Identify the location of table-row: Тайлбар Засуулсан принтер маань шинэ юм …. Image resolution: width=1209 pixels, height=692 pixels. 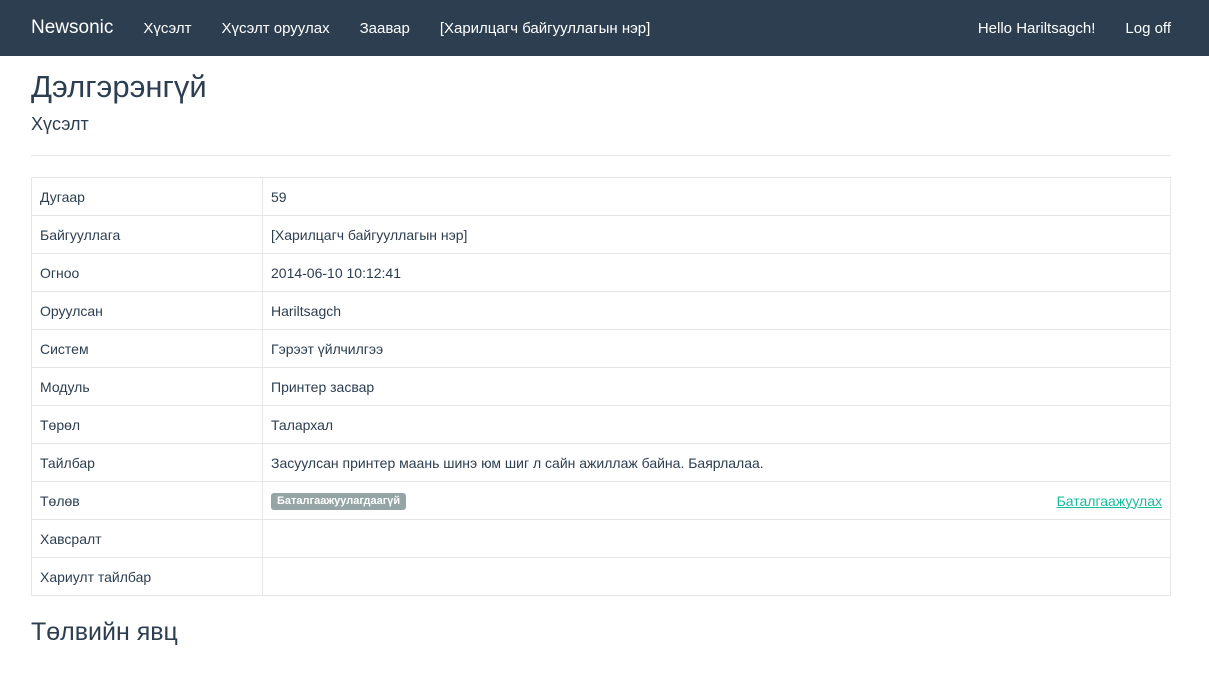
(601, 462).